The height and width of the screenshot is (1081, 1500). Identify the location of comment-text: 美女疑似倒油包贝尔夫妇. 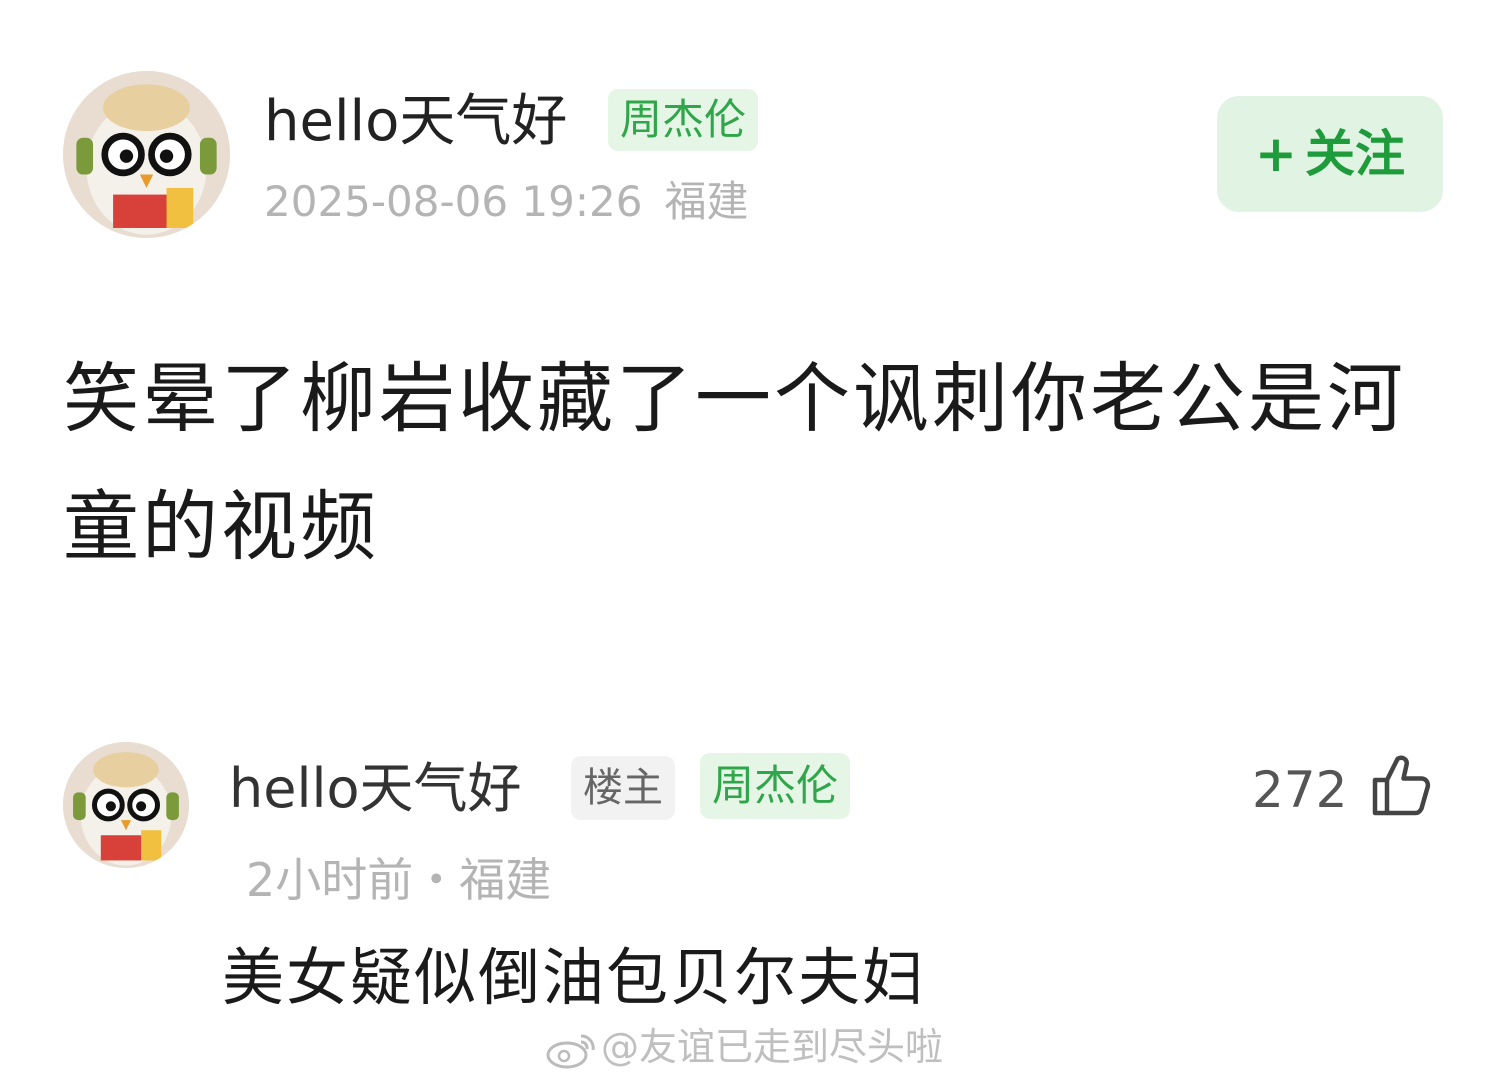
(574, 977).